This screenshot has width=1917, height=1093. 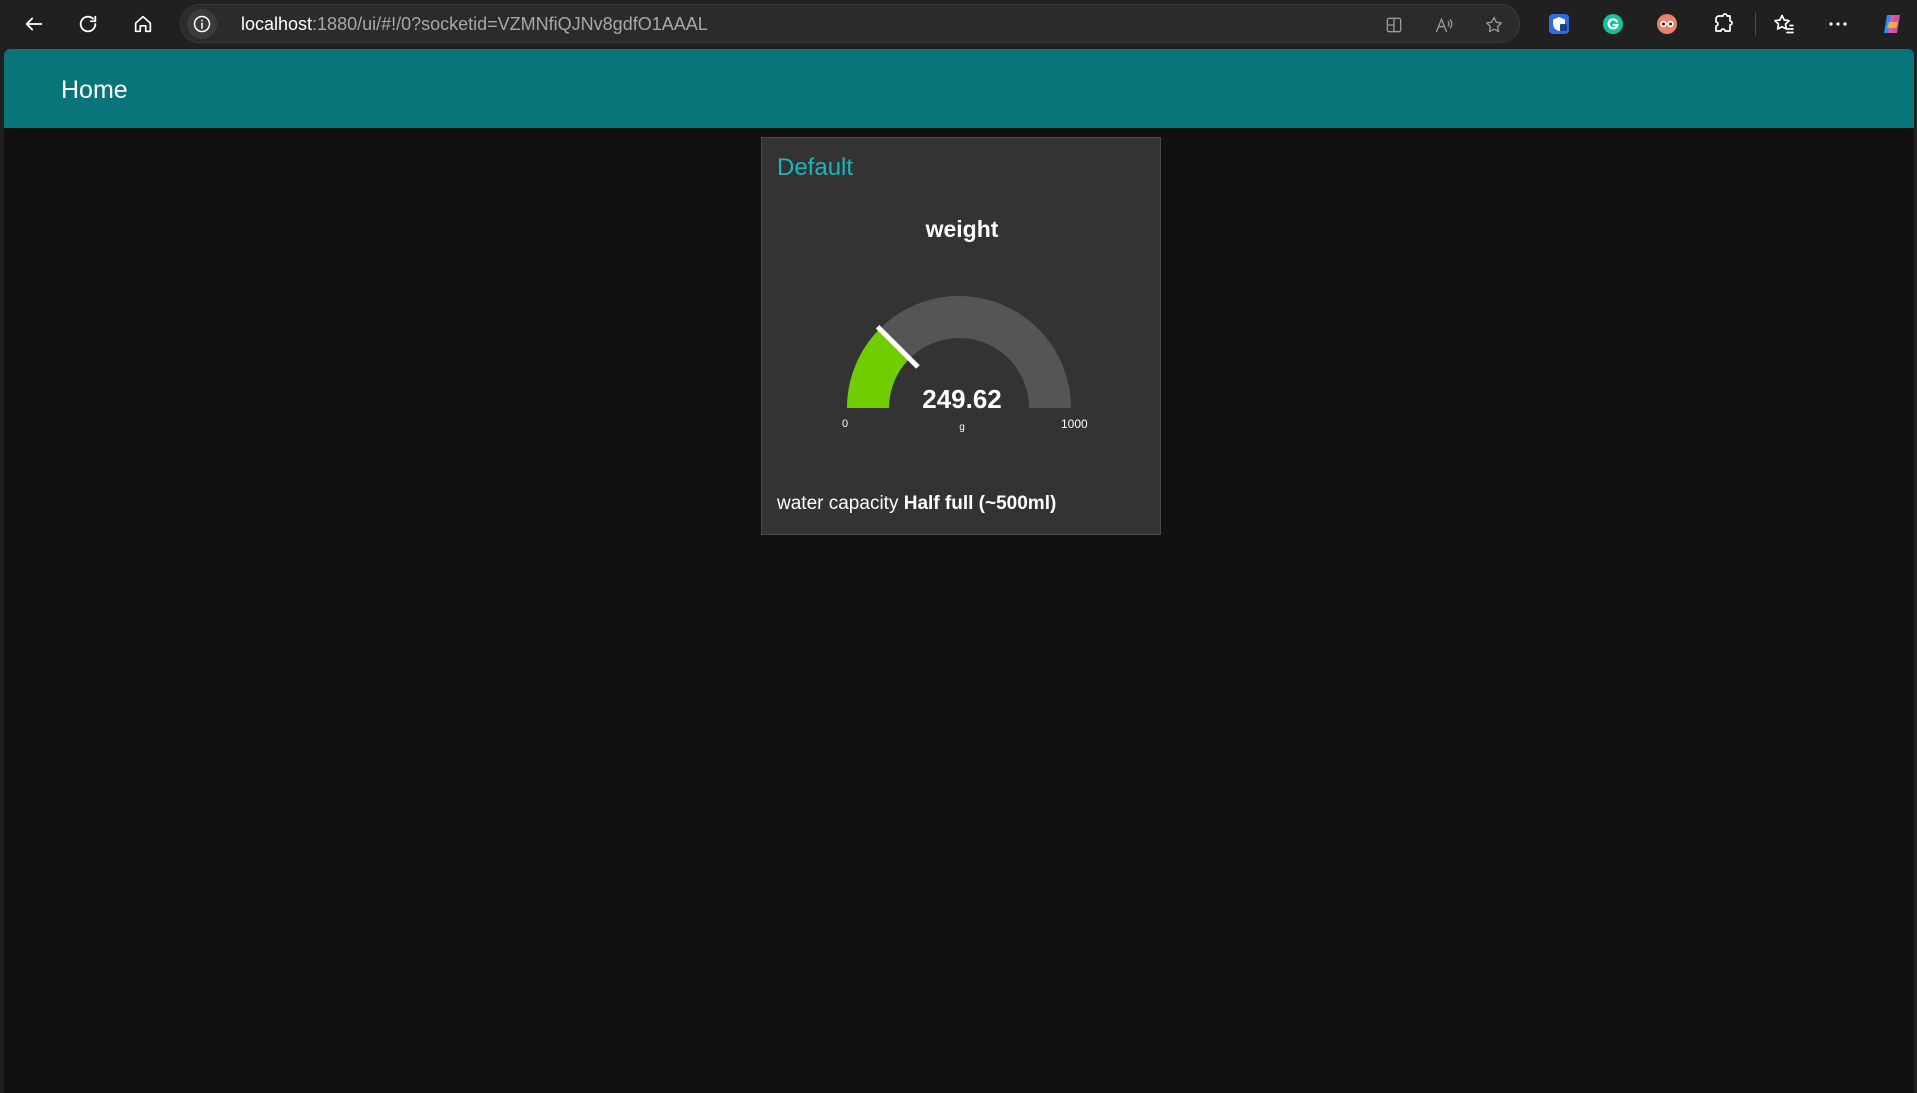 I want to click on home-icon, so click(x=143, y=24).